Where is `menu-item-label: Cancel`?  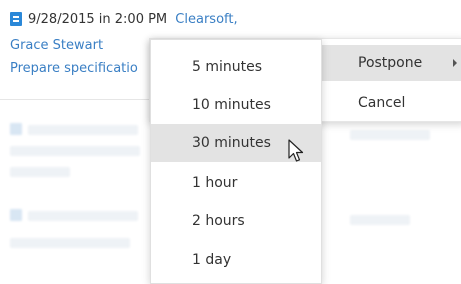 menu-item-label: Cancel is located at coordinates (382, 103).